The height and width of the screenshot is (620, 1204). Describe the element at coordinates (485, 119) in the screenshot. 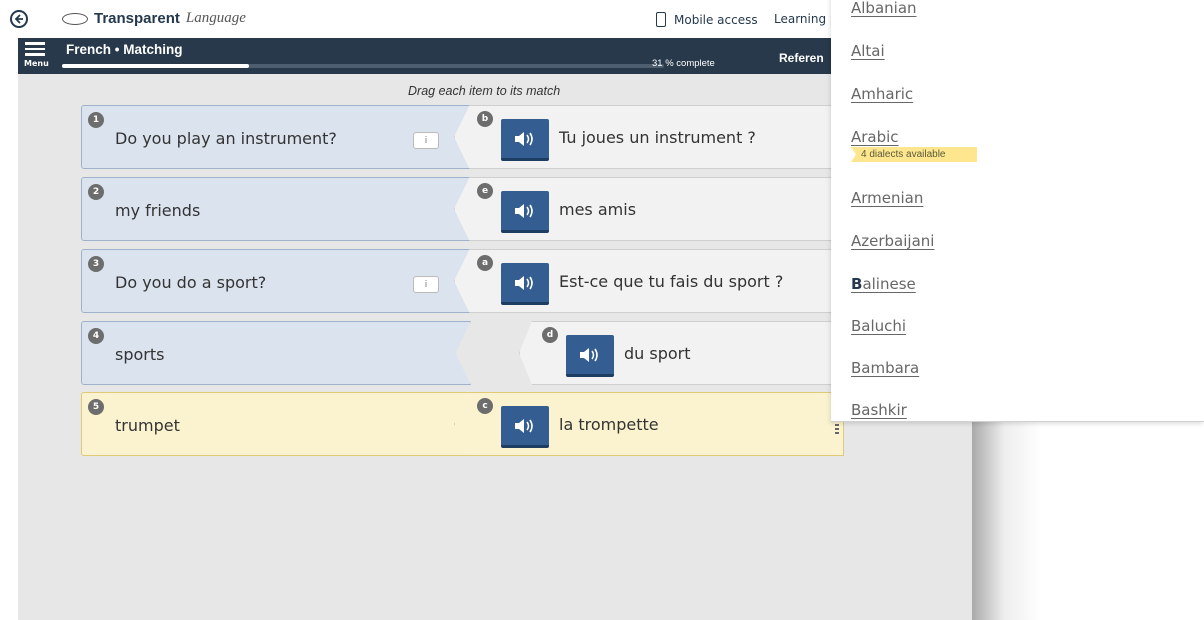

I see `answer-letter-badge: b` at that location.